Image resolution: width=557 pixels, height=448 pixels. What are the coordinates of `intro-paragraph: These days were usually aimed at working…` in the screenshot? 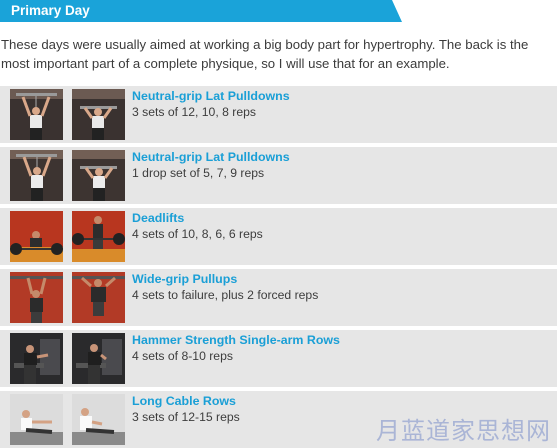 It's located at (265, 54).